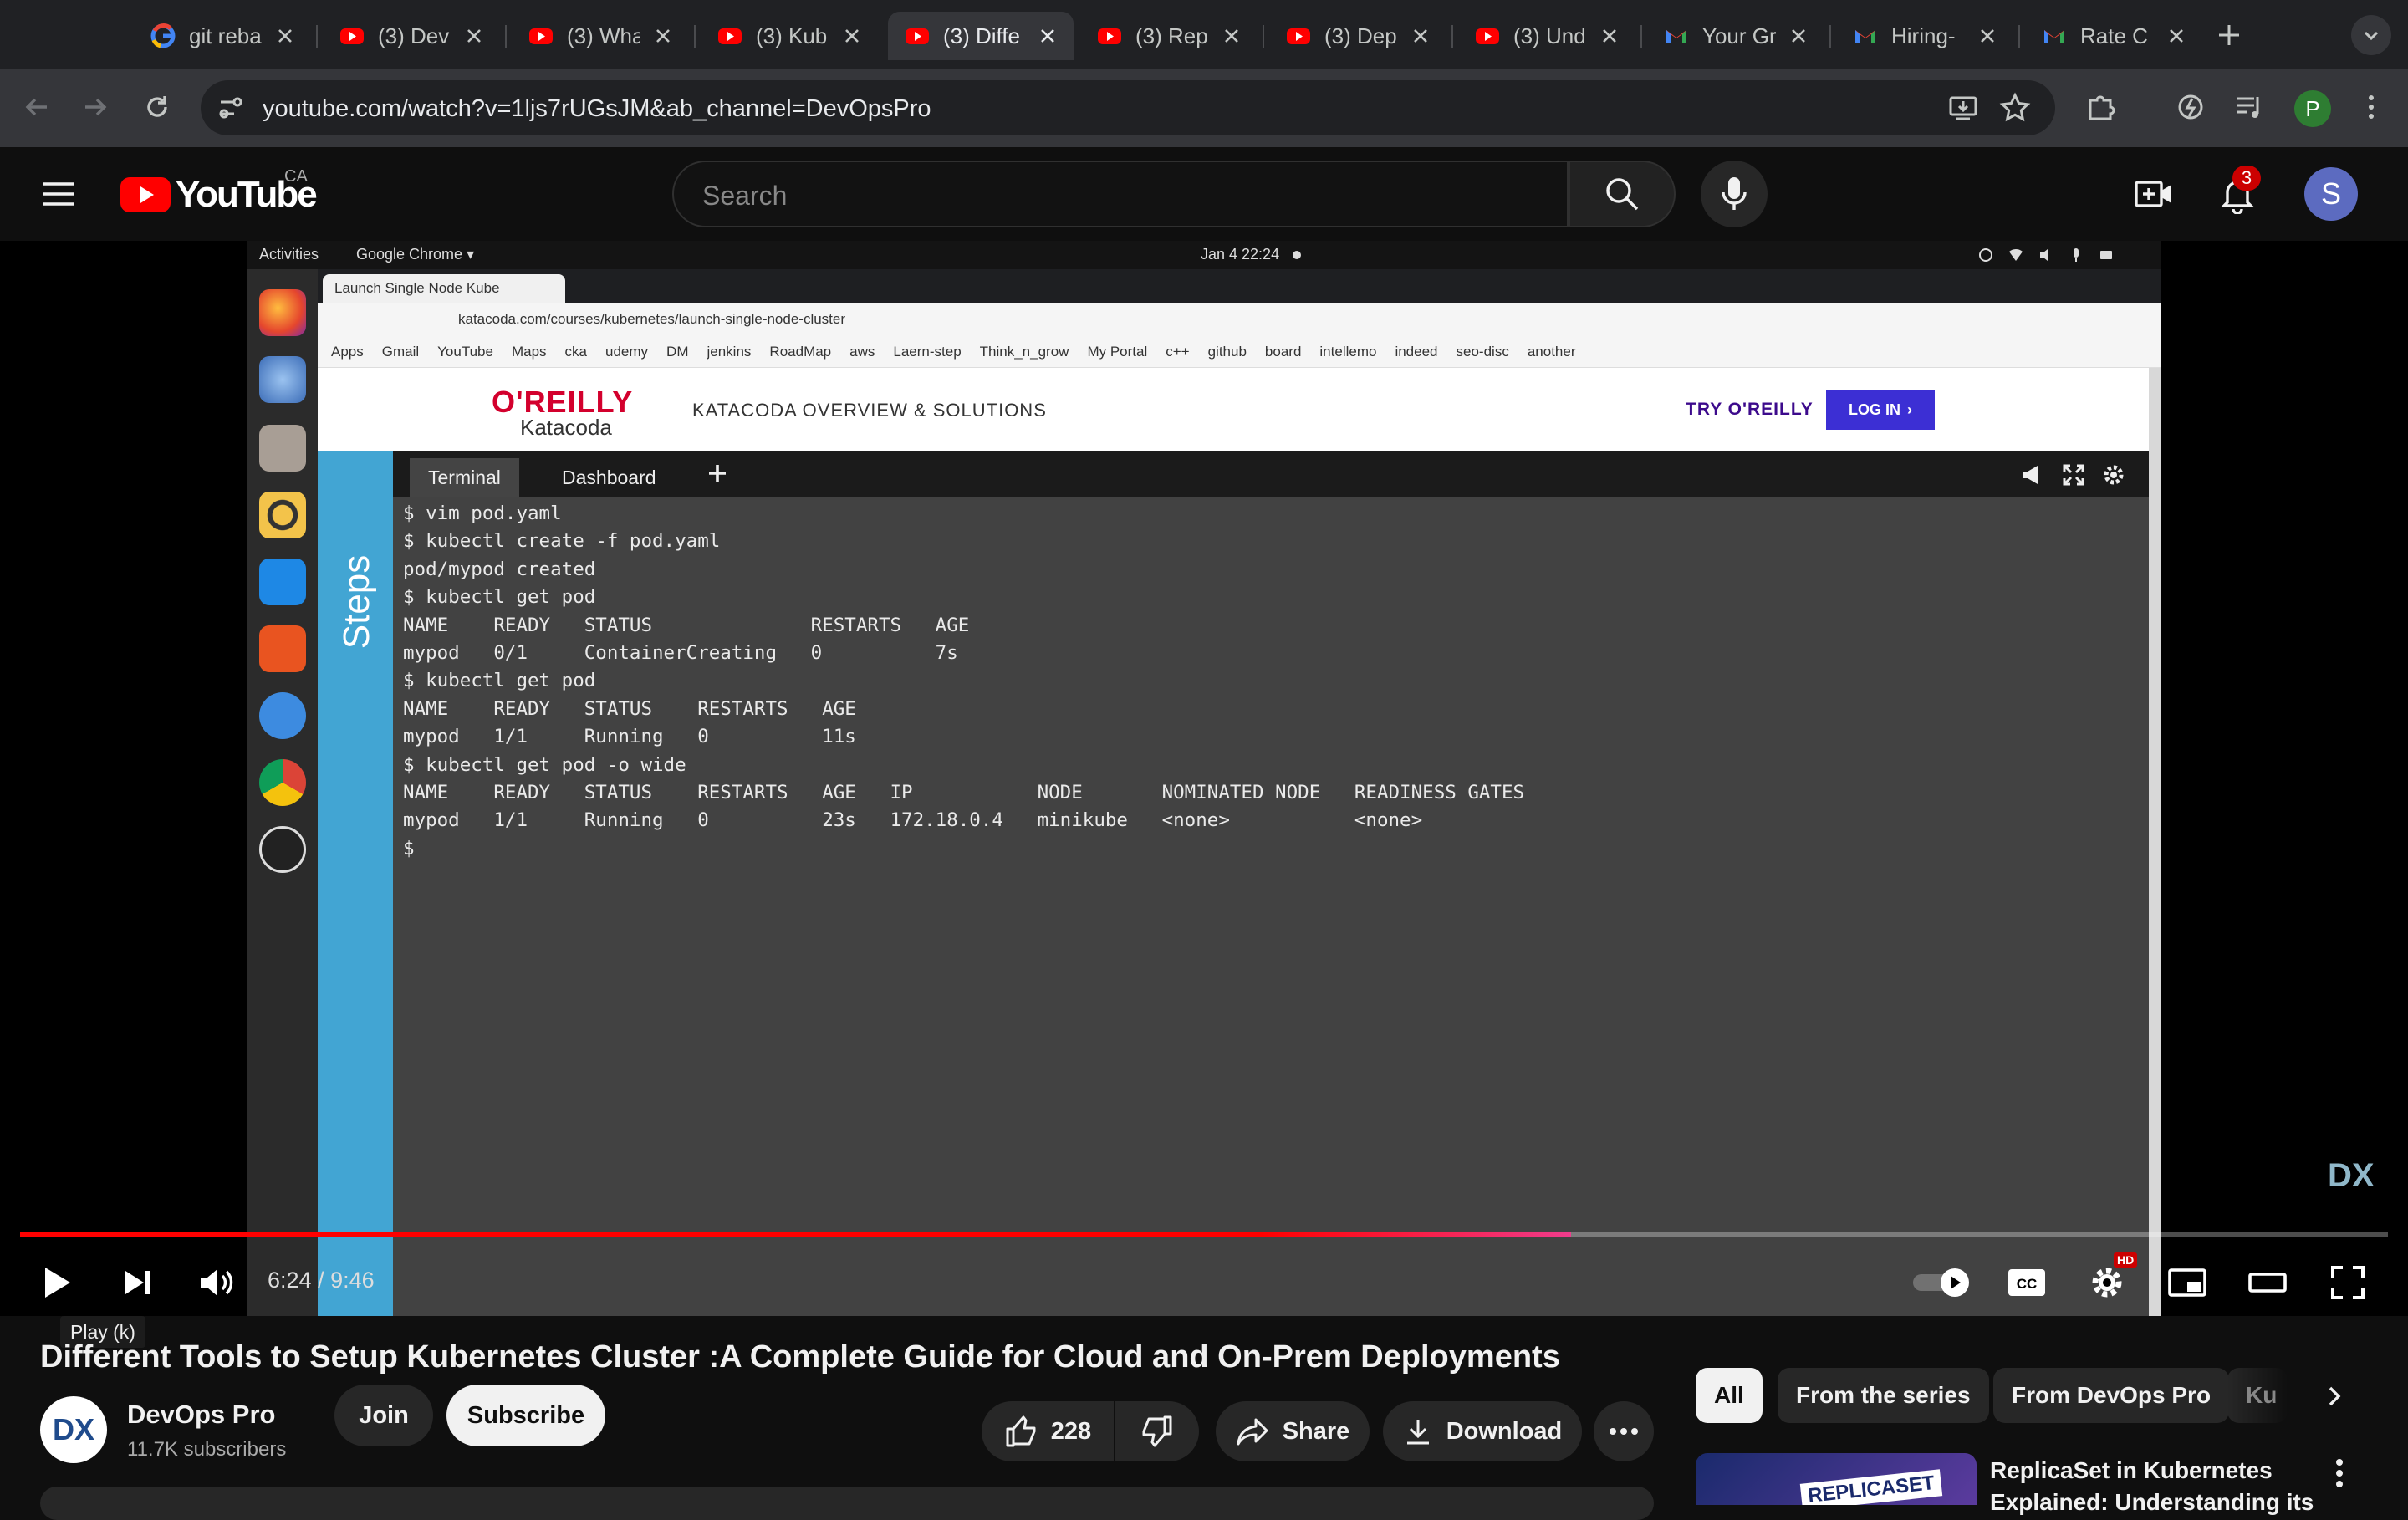 The height and width of the screenshot is (1520, 2408). Describe the element at coordinates (1452, 36) in the screenshot. I see `tab-separator` at that location.